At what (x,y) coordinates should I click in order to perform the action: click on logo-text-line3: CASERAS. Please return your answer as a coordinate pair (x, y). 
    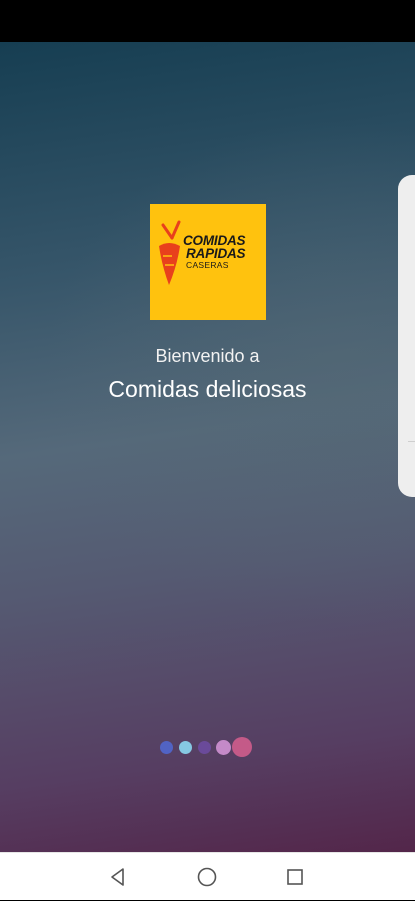
    Looking at the image, I should click on (207, 265).